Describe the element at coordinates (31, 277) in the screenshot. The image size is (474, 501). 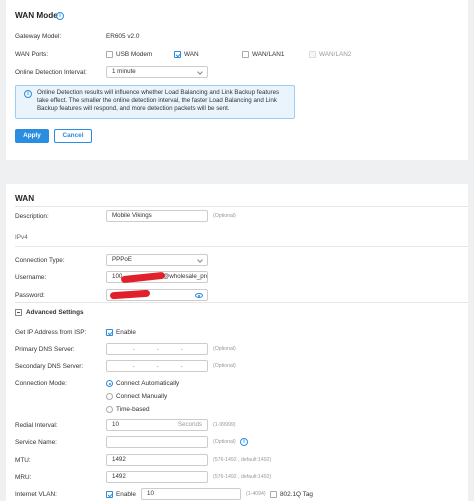
I see `username-label: Username:` at that location.